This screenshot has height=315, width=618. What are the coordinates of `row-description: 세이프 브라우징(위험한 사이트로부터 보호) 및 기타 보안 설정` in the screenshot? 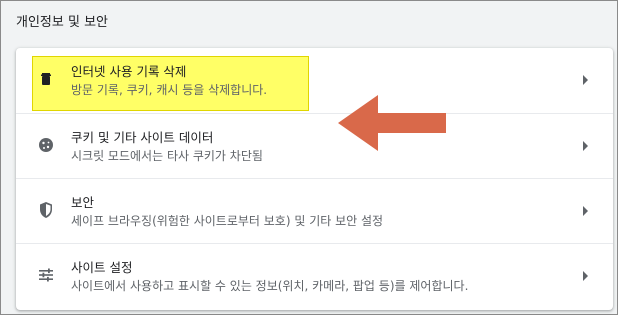 It's located at (227, 221).